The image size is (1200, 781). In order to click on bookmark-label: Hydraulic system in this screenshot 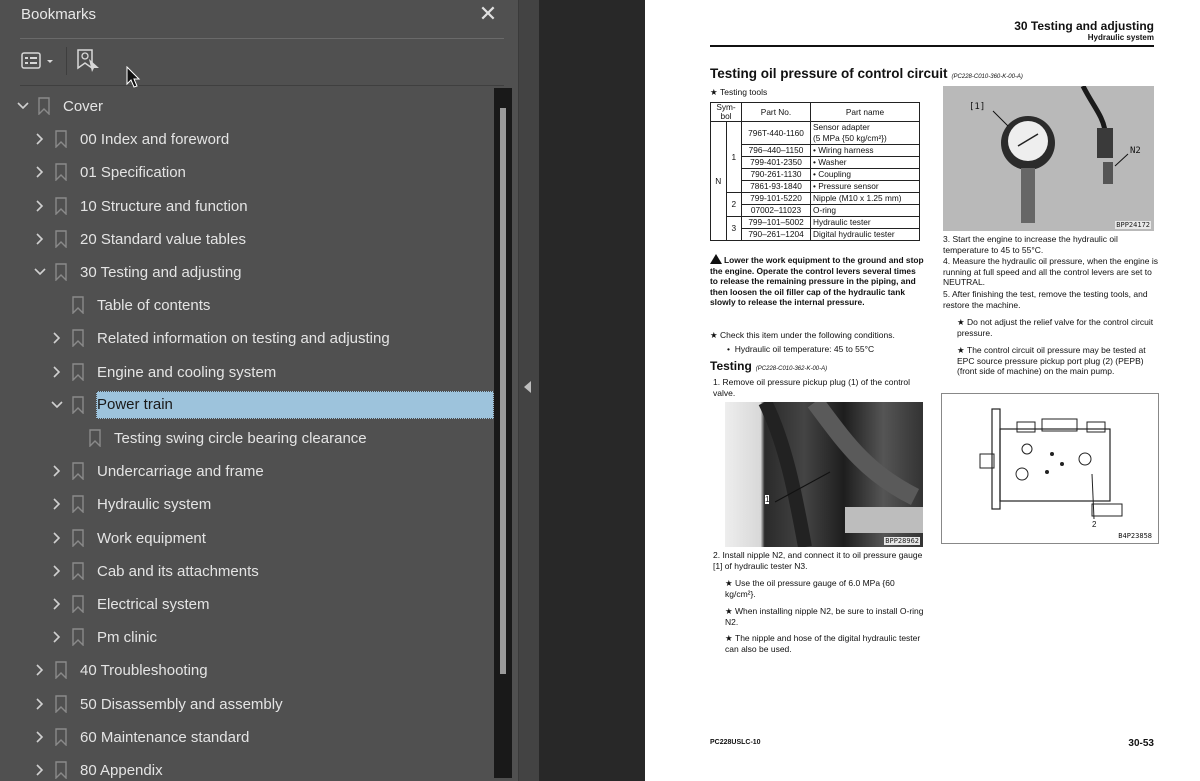, I will do `click(154, 505)`.